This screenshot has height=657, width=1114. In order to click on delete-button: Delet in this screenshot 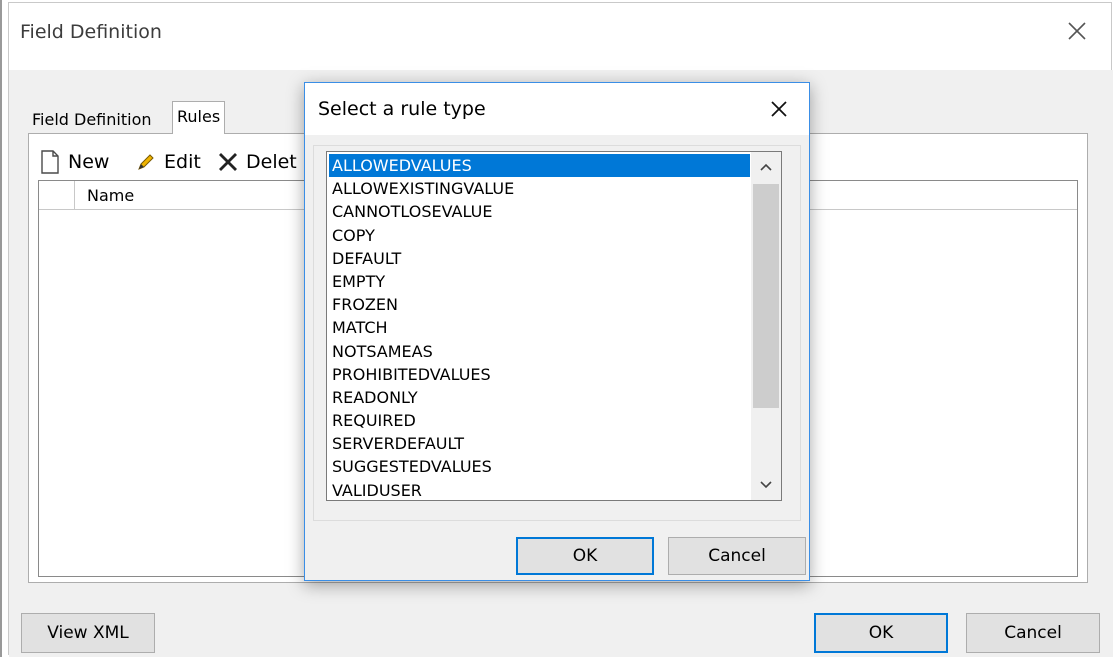, I will do `click(257, 162)`.